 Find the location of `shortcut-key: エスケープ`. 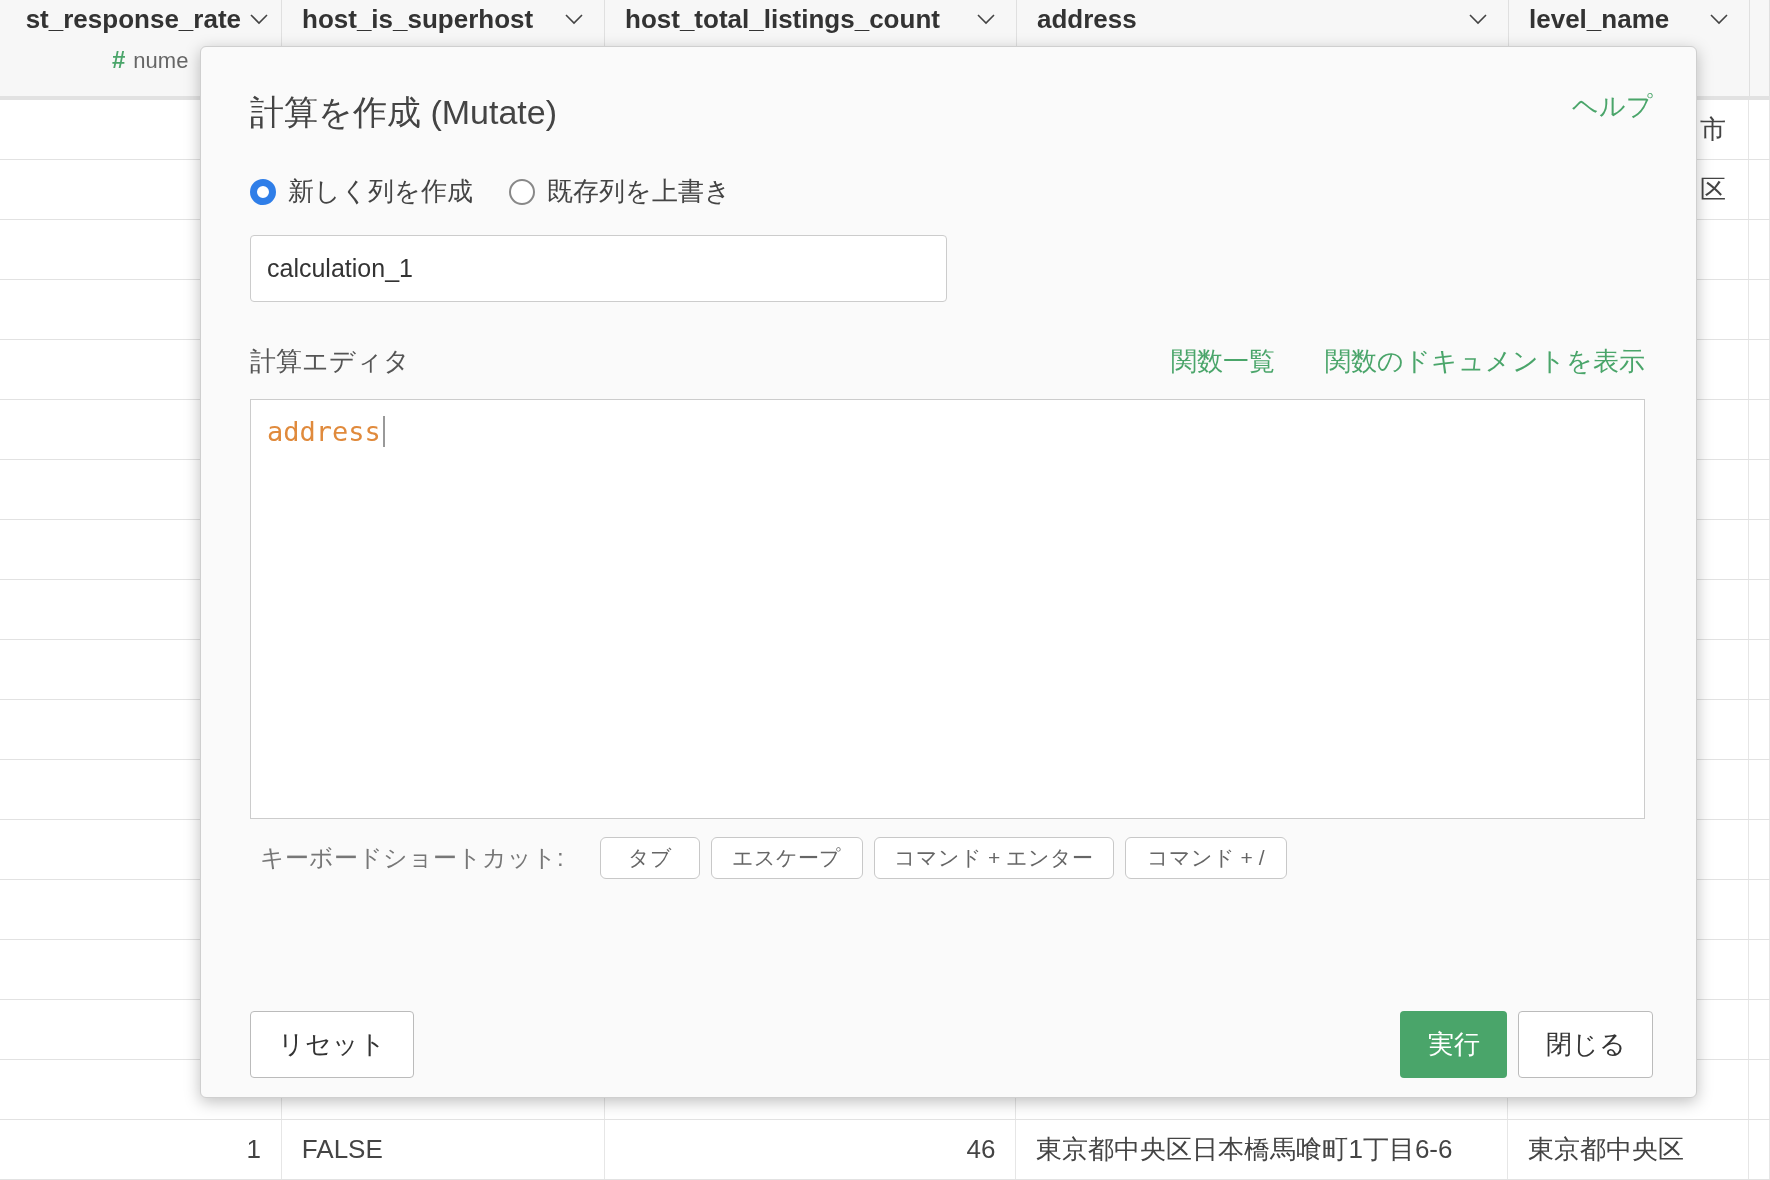

shortcut-key: エスケープ is located at coordinates (786, 858).